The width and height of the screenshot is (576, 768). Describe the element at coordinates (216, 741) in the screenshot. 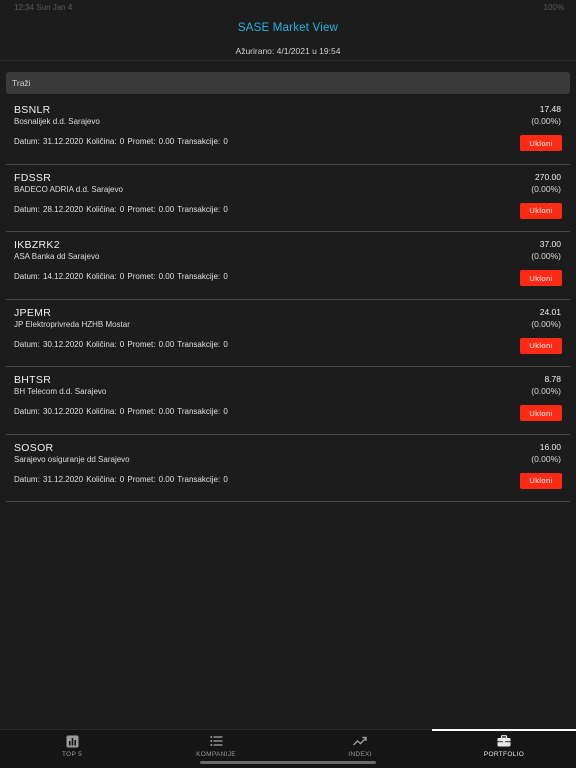

I see `list-icon` at that location.